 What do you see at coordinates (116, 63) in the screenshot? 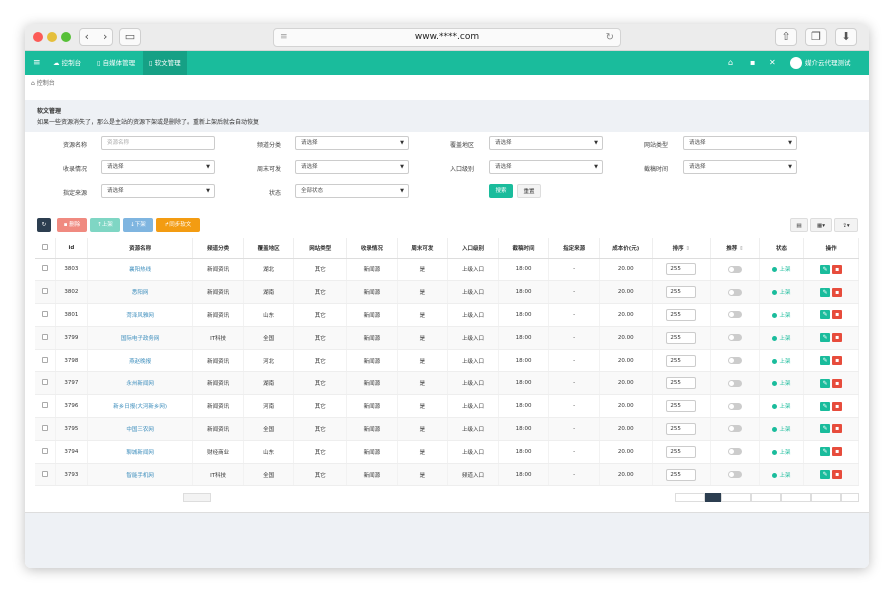
I see `nav-item-media: ▯ 自媒体管理` at bounding box center [116, 63].